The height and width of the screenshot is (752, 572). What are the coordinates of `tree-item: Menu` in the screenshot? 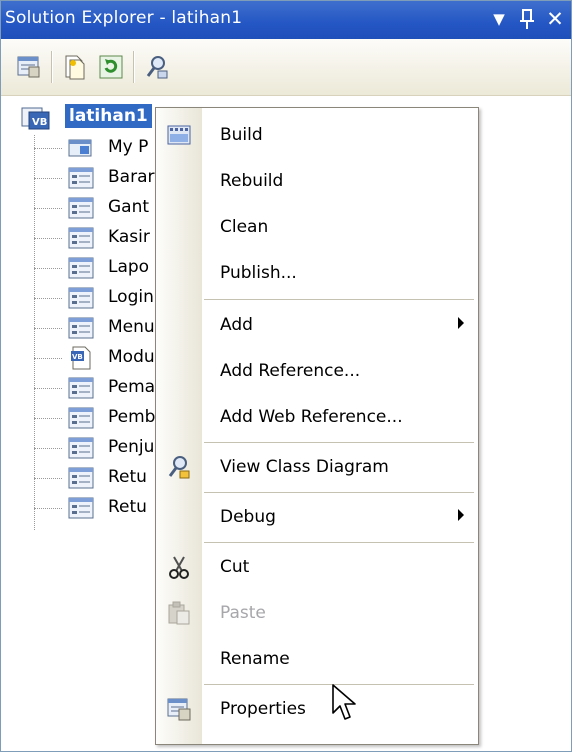 It's located at (99, 328).